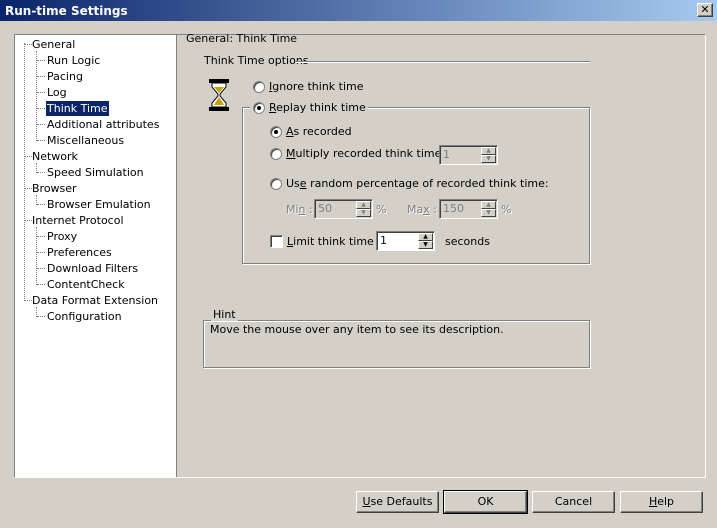 The width and height of the screenshot is (717, 528). What do you see at coordinates (573, 502) in the screenshot?
I see `cancel-button: Cancel` at bounding box center [573, 502].